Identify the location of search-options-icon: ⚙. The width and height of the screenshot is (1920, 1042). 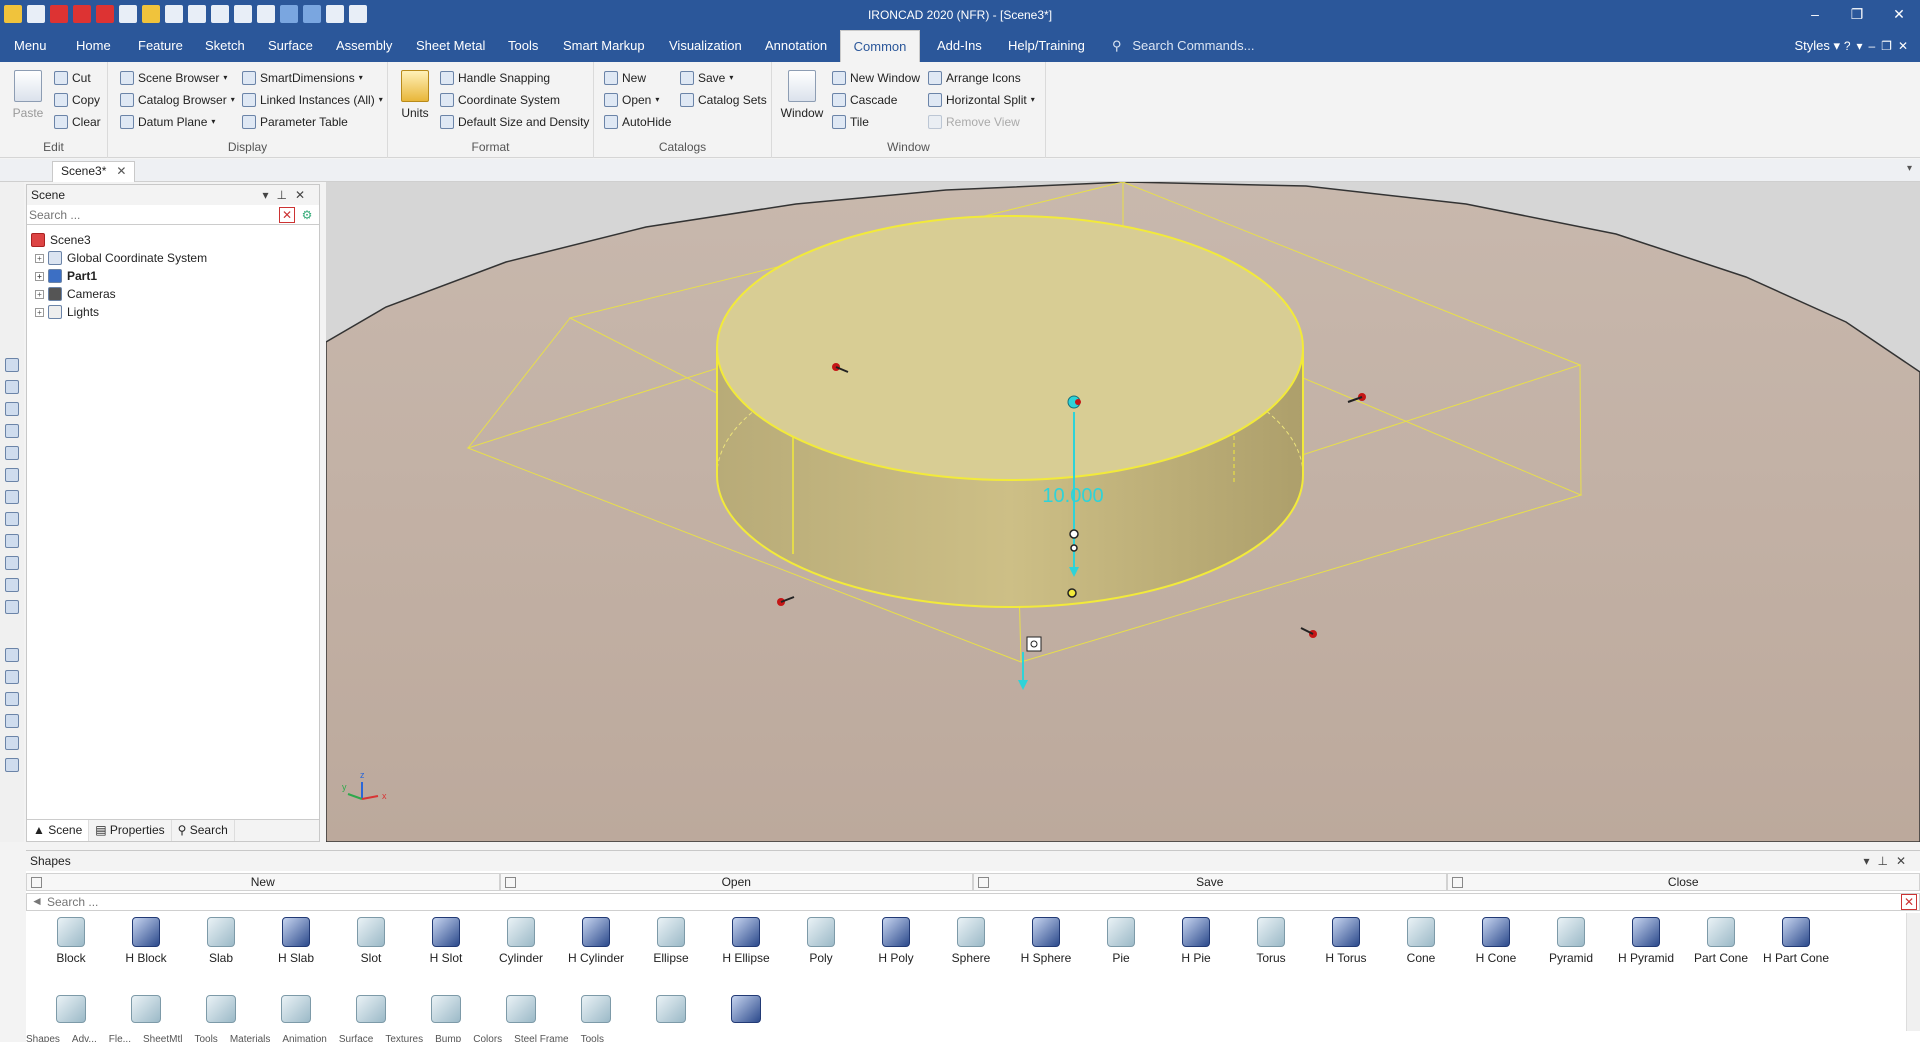
(307, 215).